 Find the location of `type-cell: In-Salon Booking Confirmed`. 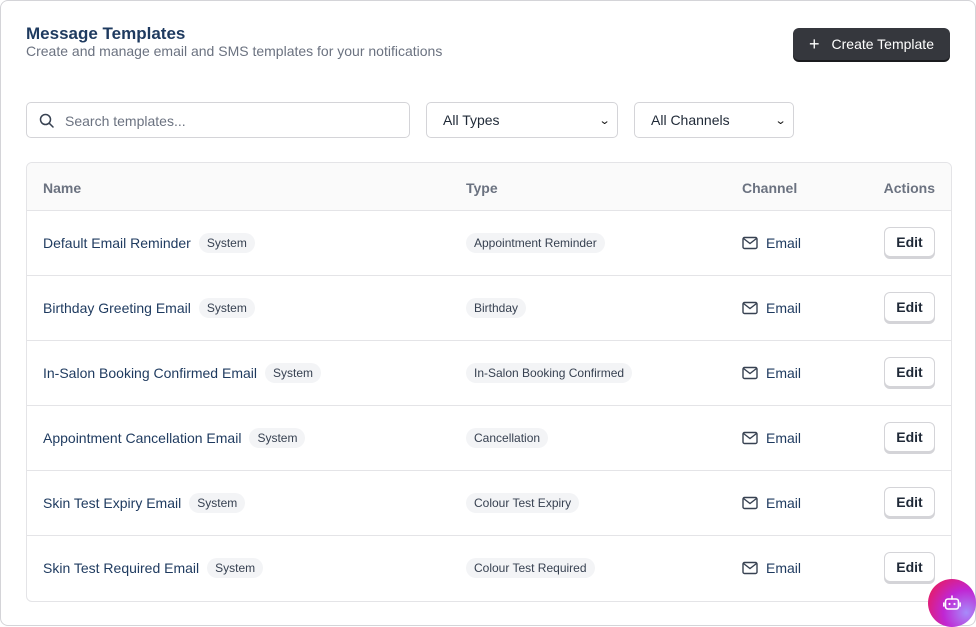

type-cell: In-Salon Booking Confirmed is located at coordinates (549, 373).